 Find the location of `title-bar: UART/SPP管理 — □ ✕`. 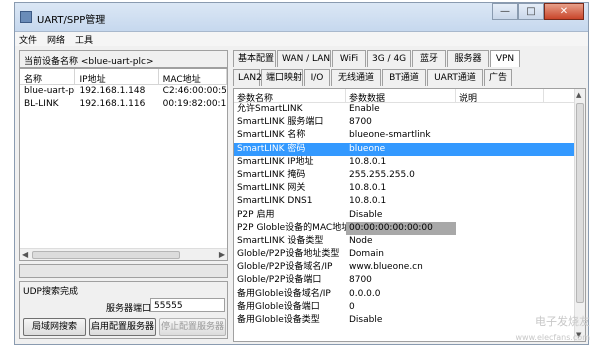

title-bar: UART/SPP管理 — □ ✕ is located at coordinates (301, 17).